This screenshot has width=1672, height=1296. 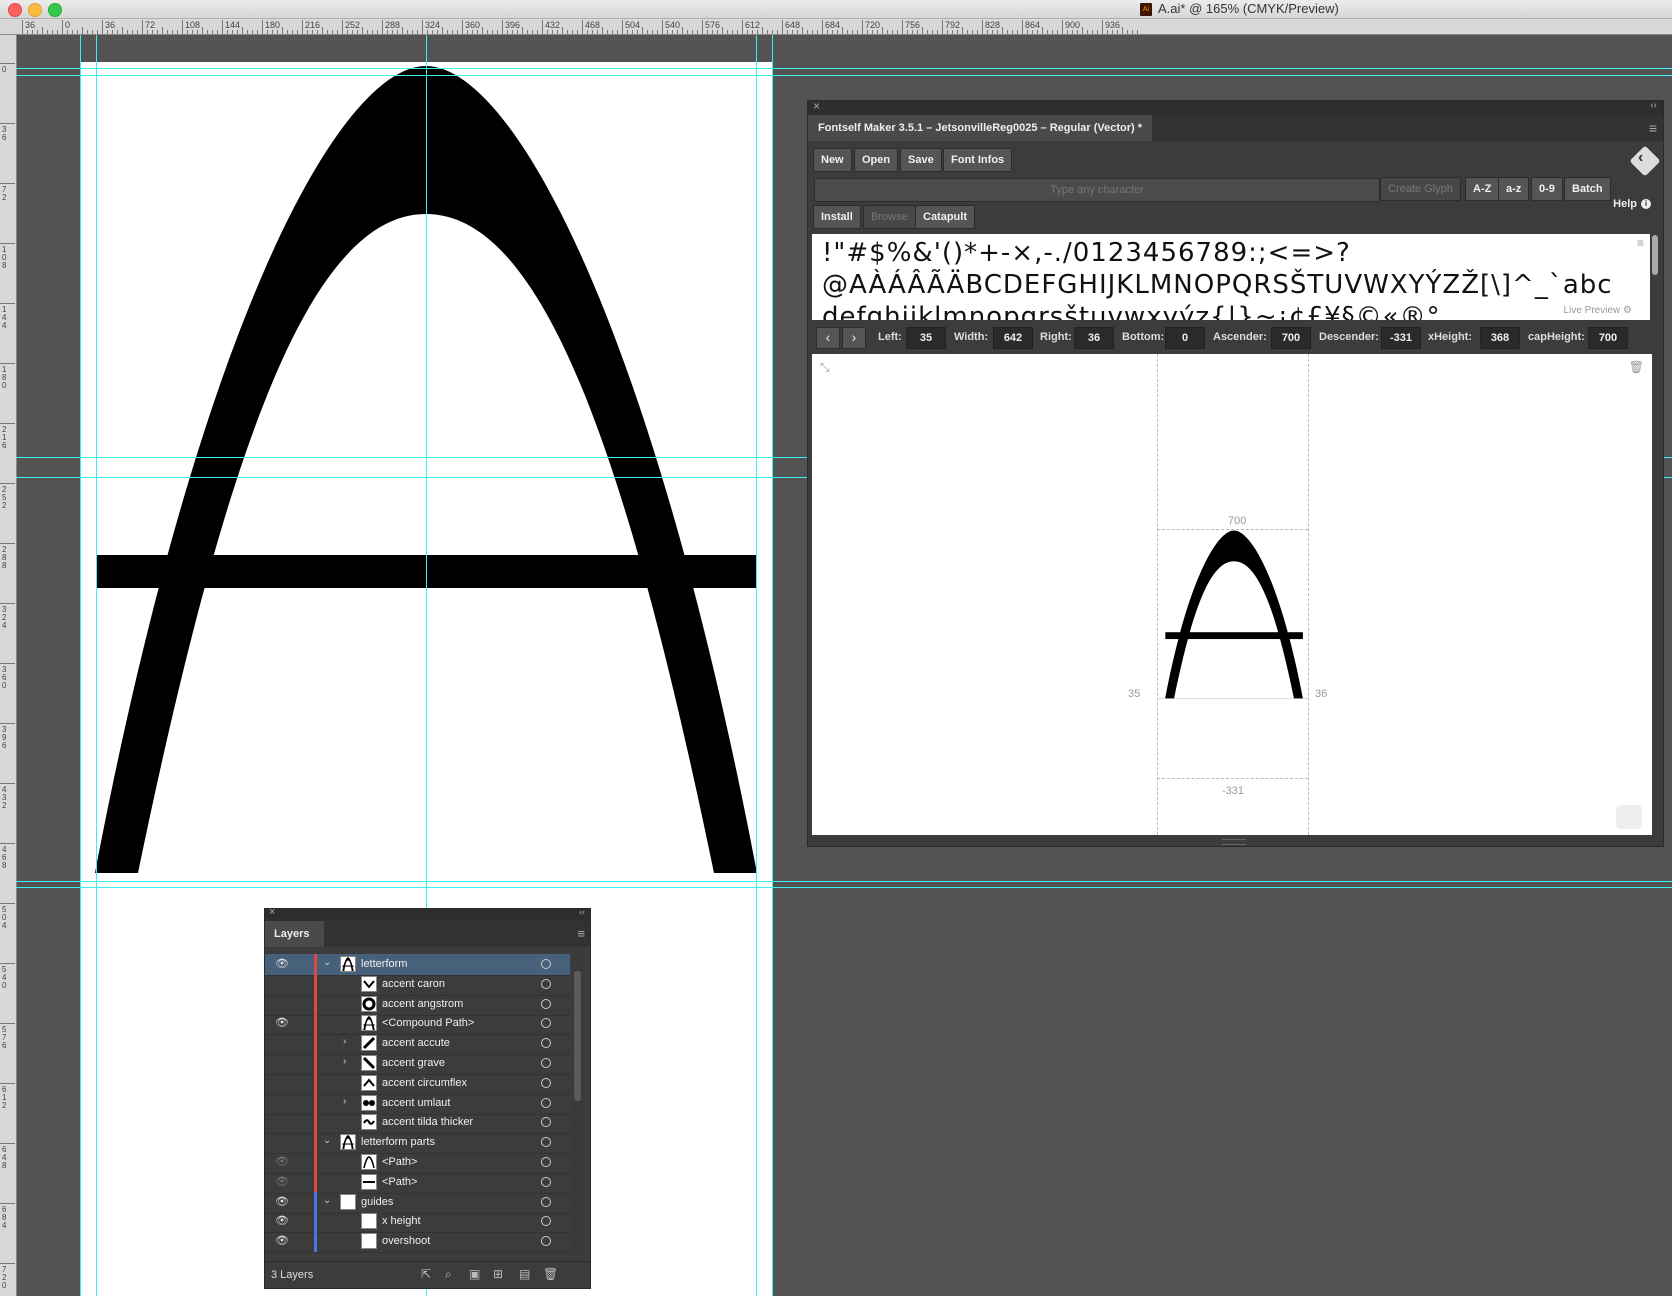 I want to click on new-layer-icon: ▤, so click(x=524, y=1274).